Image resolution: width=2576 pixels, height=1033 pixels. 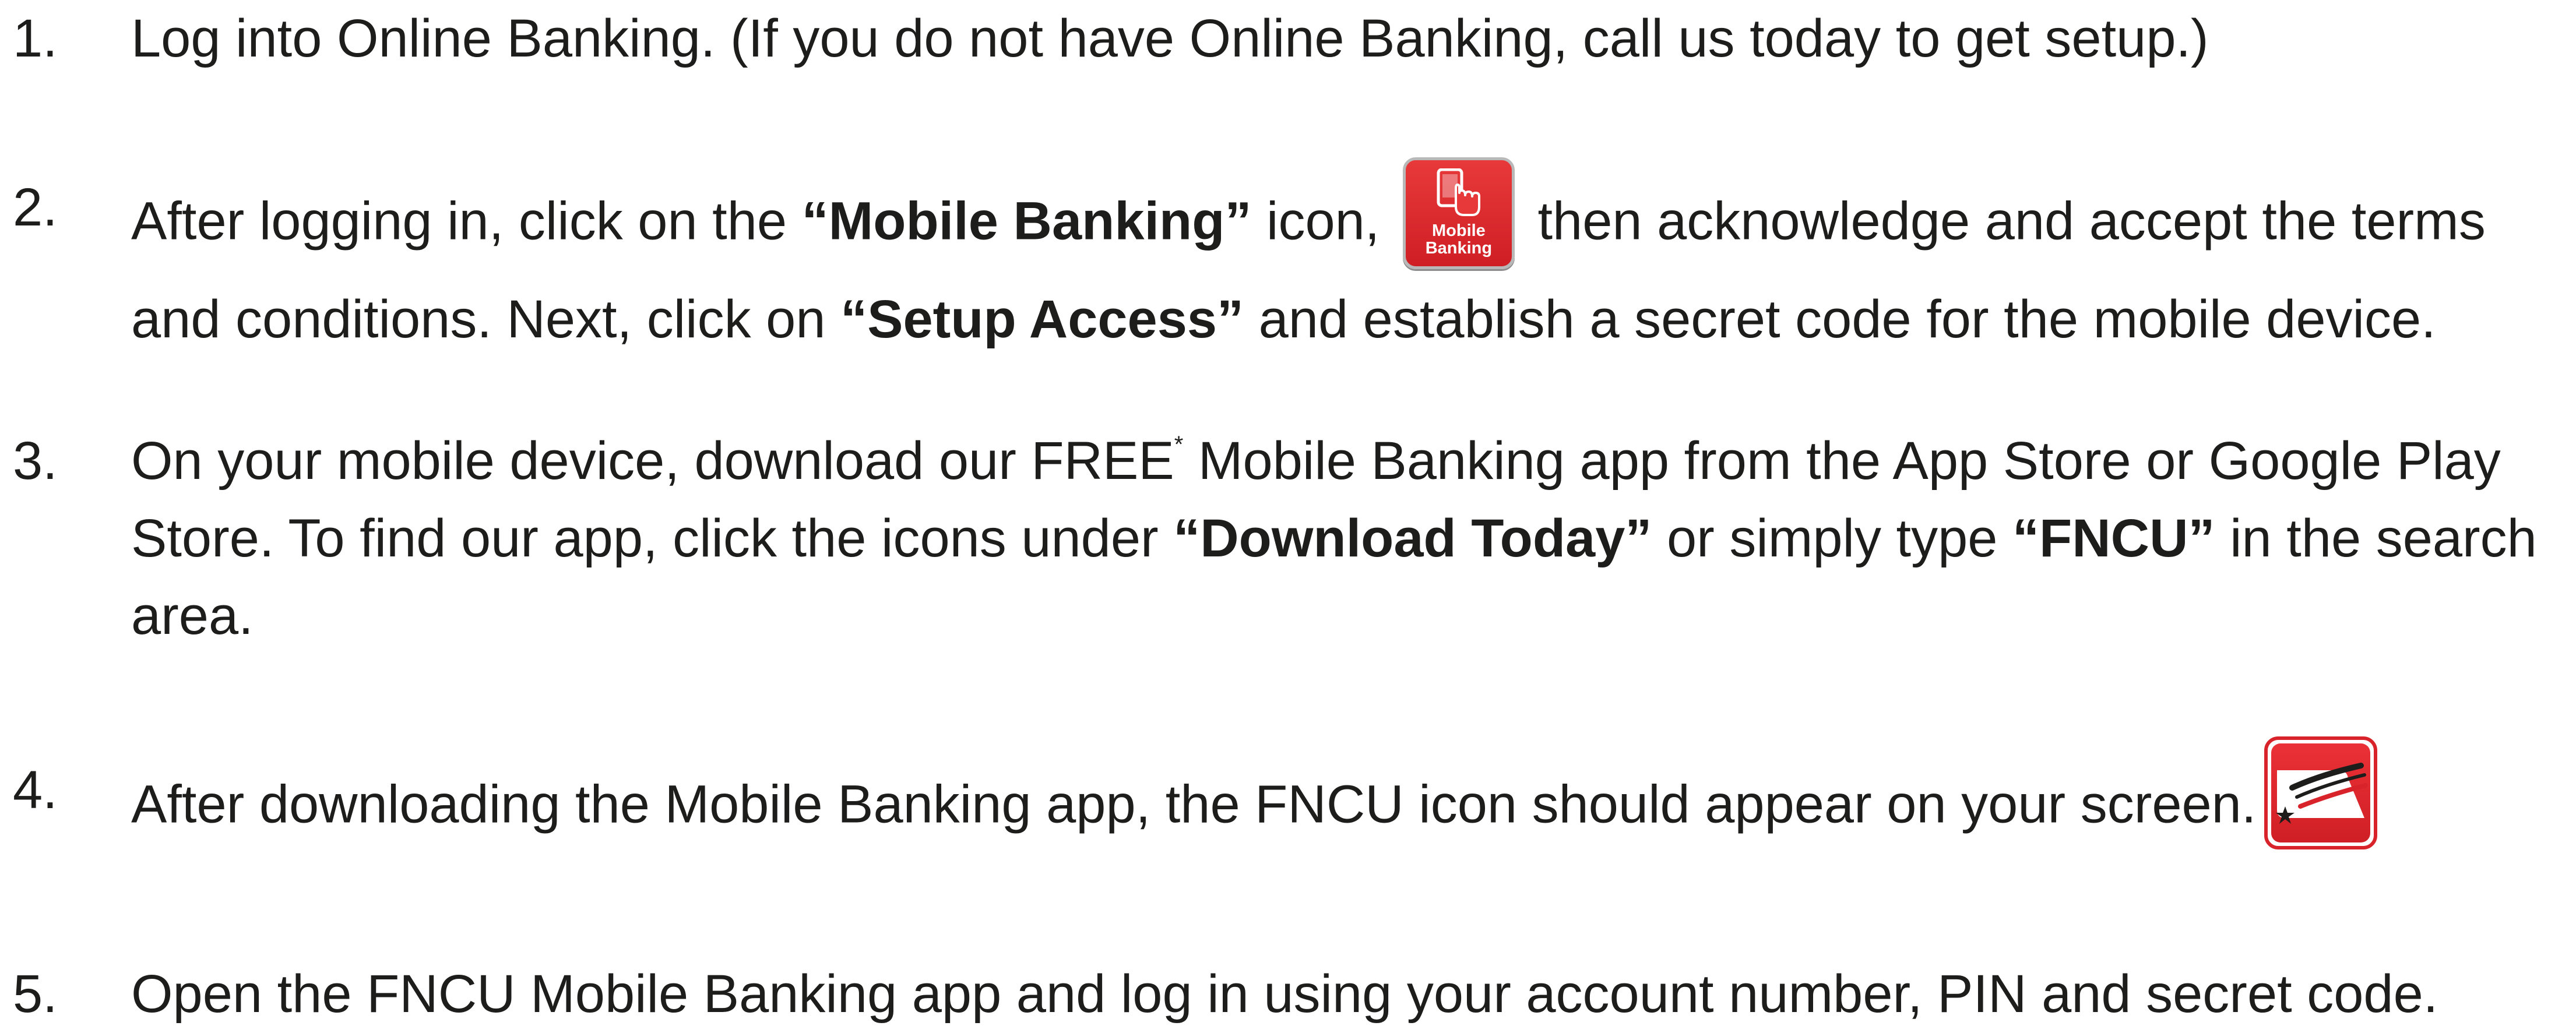 I want to click on footnote-asterisk: *, so click(x=1179, y=444).